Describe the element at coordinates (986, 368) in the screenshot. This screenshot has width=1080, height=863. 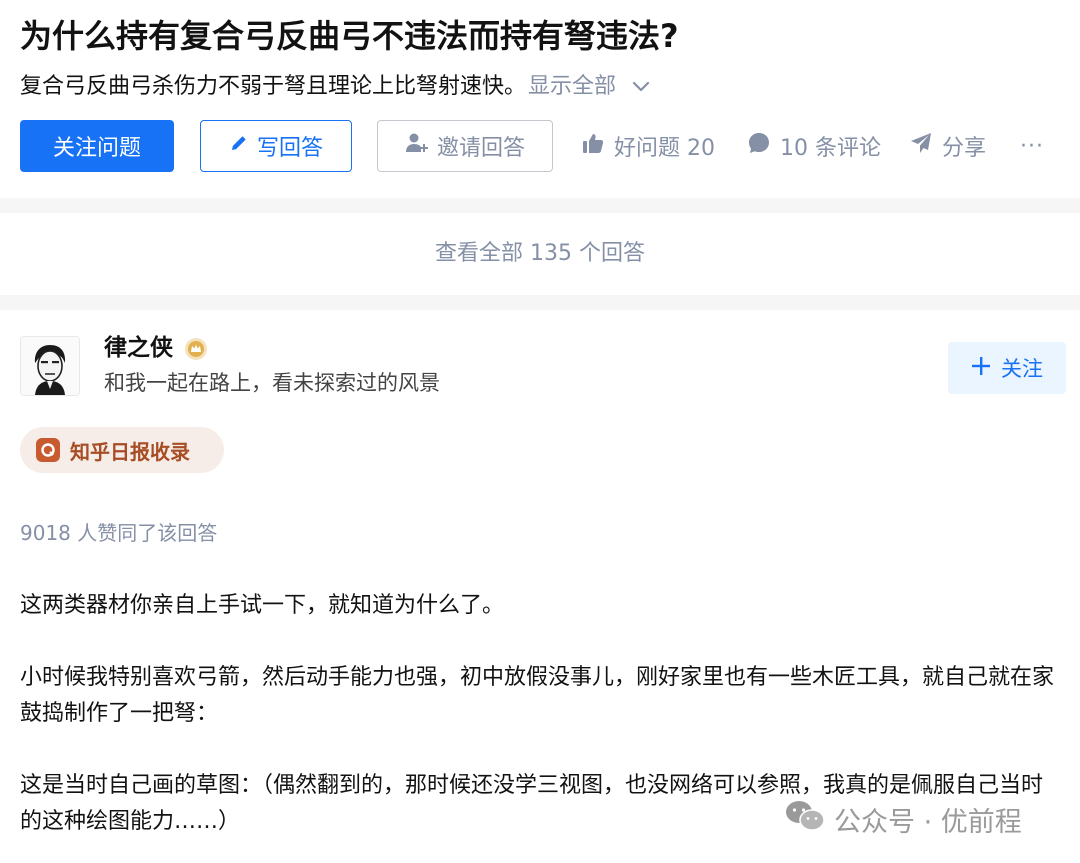
I see `plus-icon` at that location.